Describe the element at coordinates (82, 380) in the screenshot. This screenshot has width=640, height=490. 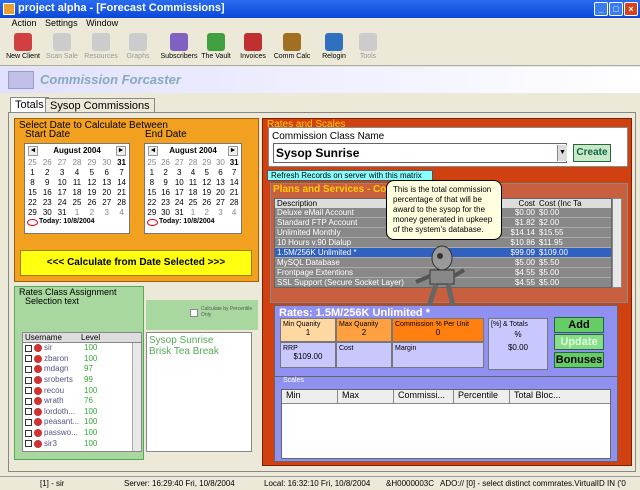
I see `user-row: sroberts 99` at that location.